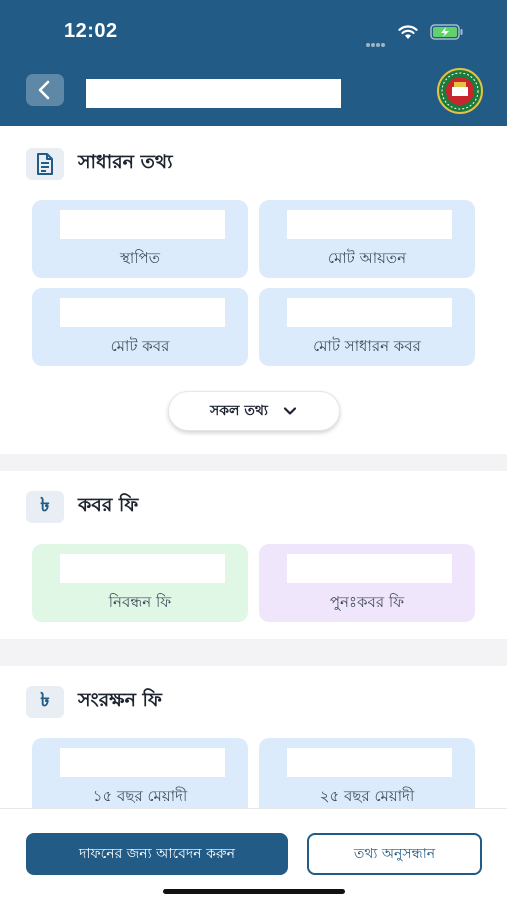 This screenshot has height=900, width=507. I want to click on cellular-signal-icon, so click(377, 39).